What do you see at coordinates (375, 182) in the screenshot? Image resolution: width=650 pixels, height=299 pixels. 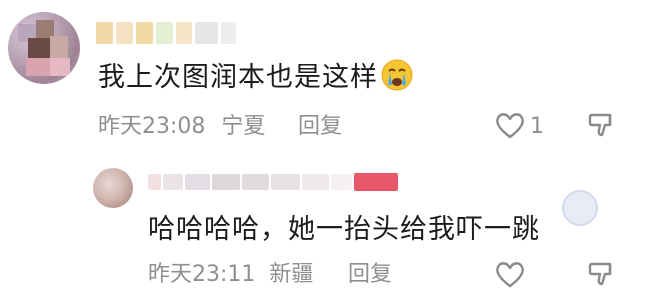 I see `author-badge` at bounding box center [375, 182].